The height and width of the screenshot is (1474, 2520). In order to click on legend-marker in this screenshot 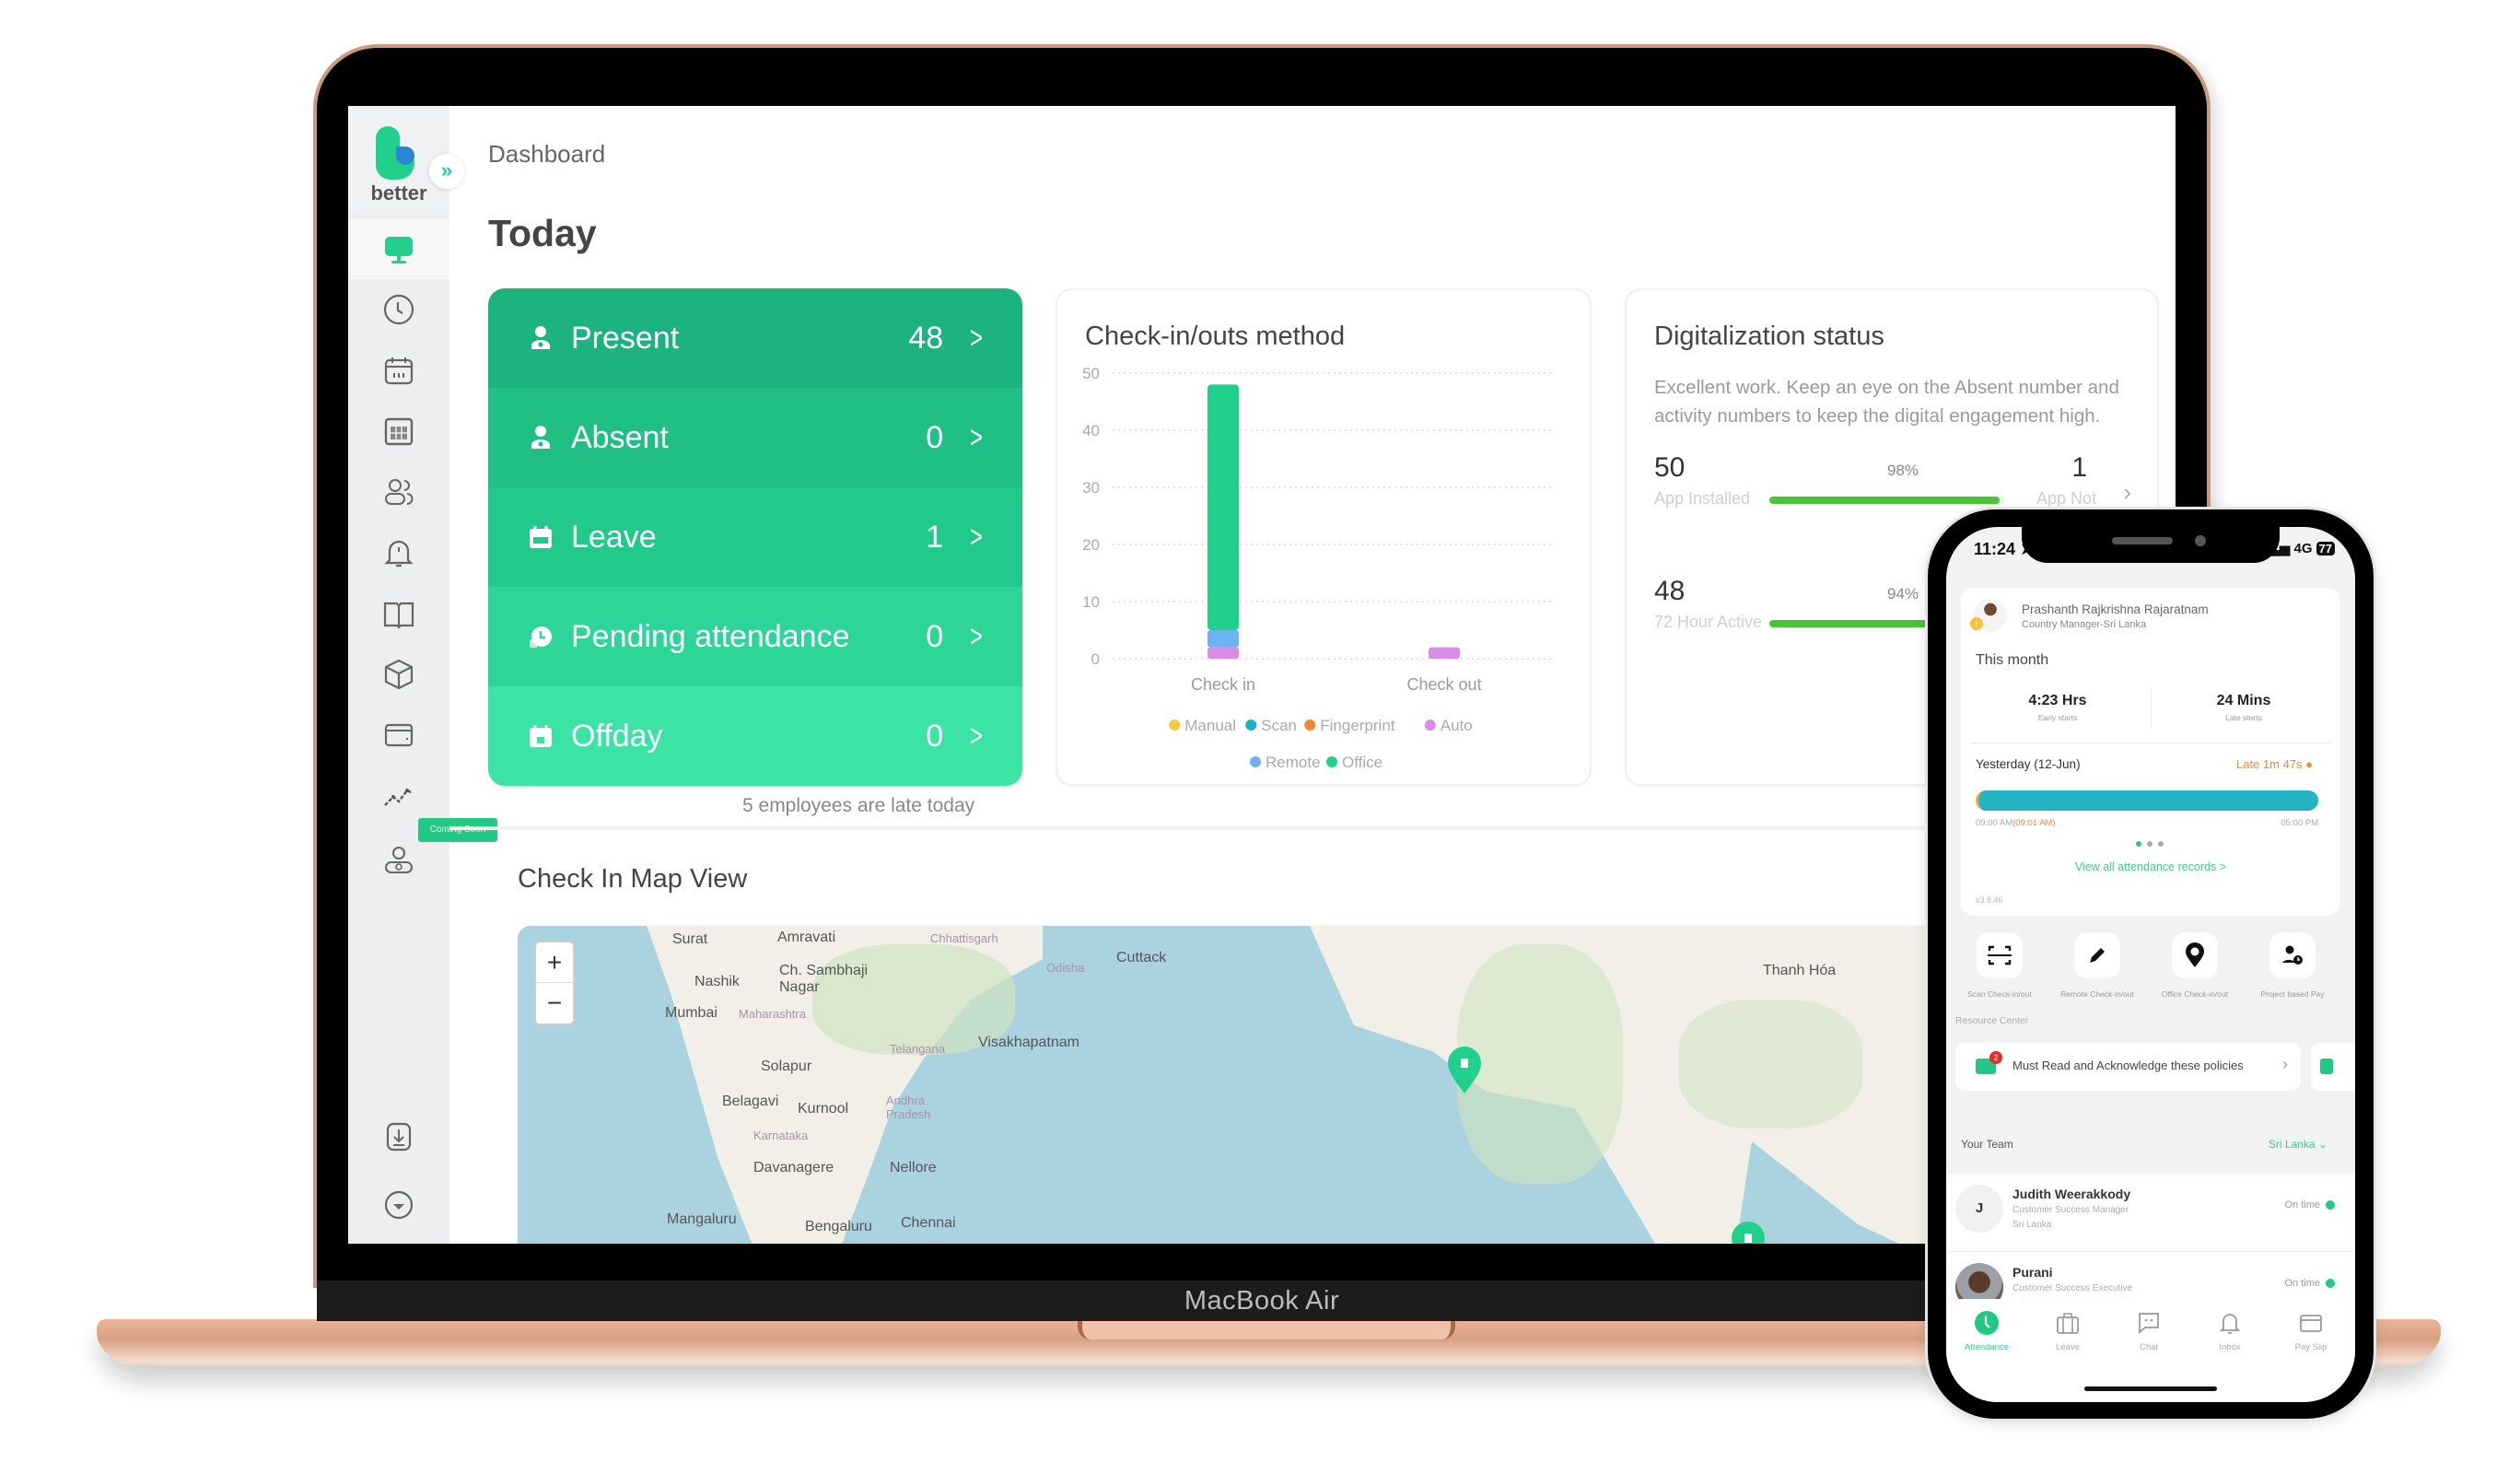, I will do `click(1175, 725)`.